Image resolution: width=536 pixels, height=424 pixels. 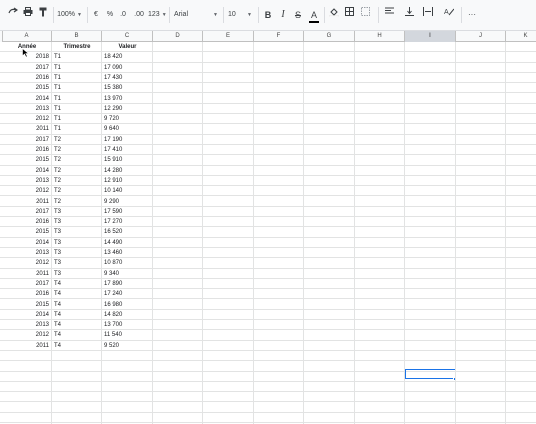 What do you see at coordinates (178, 36) in the screenshot?
I see `column-header-d: D` at bounding box center [178, 36].